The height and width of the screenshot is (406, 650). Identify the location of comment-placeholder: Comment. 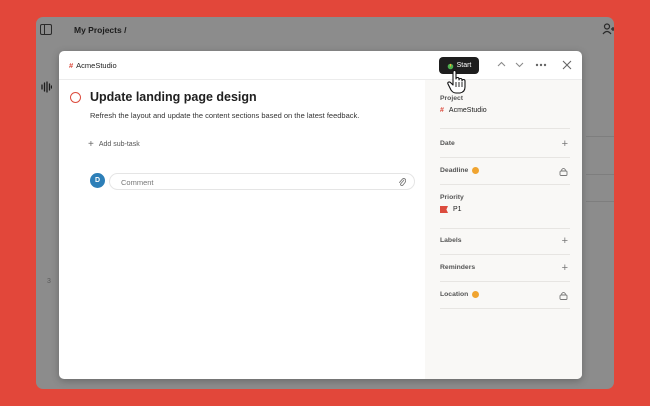
(137, 182).